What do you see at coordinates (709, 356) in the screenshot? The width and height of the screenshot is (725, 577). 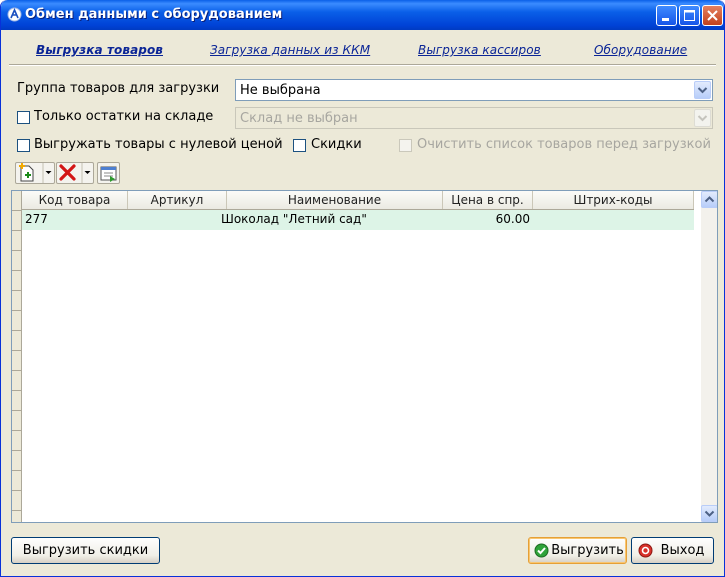 I see `vertical-scrollbar` at bounding box center [709, 356].